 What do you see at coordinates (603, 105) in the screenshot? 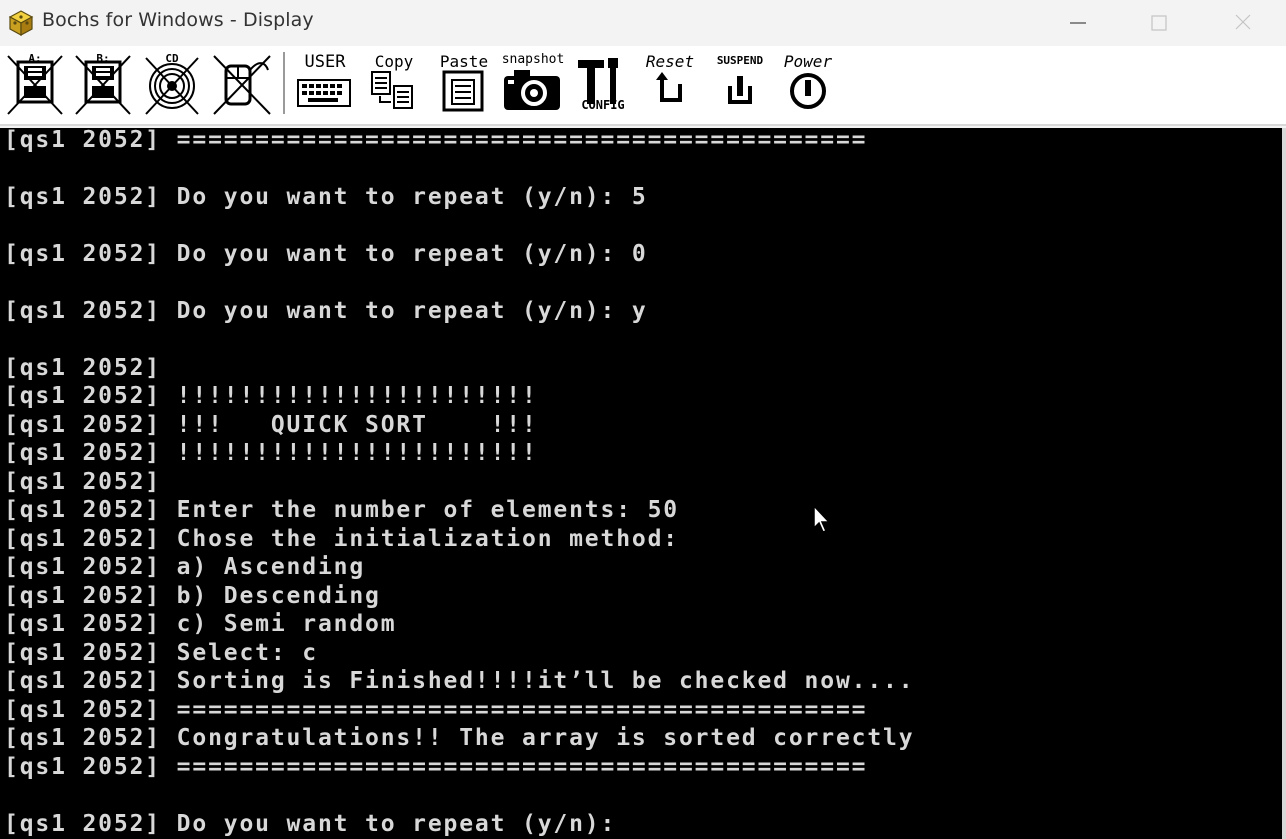
I see `config-label: CONFIG` at bounding box center [603, 105].